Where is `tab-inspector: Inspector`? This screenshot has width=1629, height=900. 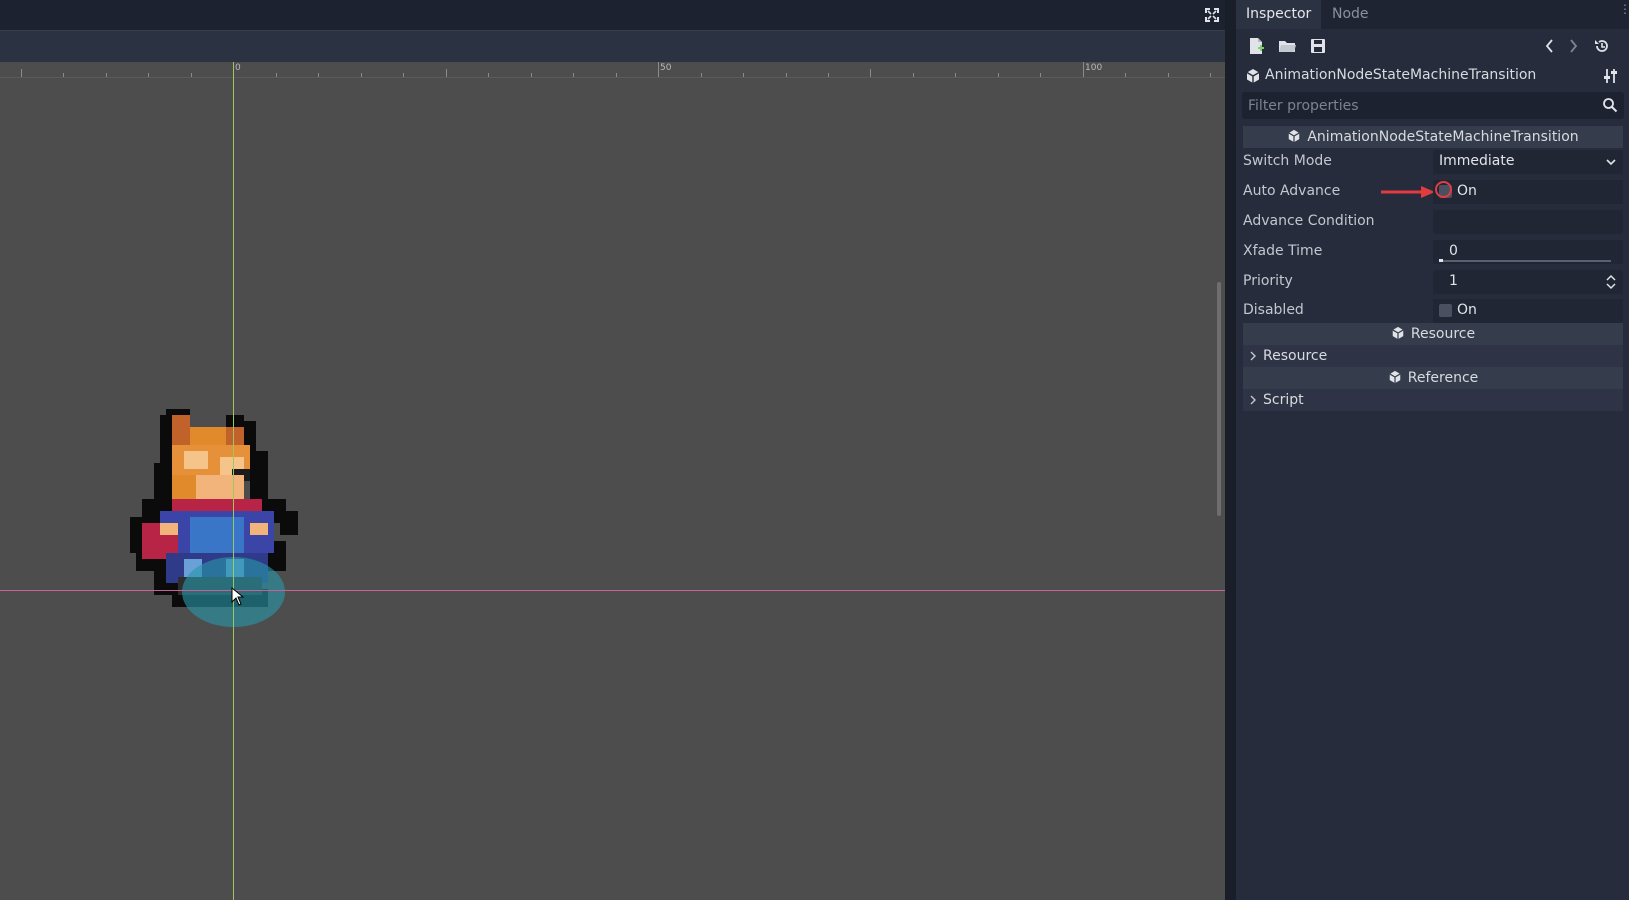 tab-inspector: Inspector is located at coordinates (1279, 14).